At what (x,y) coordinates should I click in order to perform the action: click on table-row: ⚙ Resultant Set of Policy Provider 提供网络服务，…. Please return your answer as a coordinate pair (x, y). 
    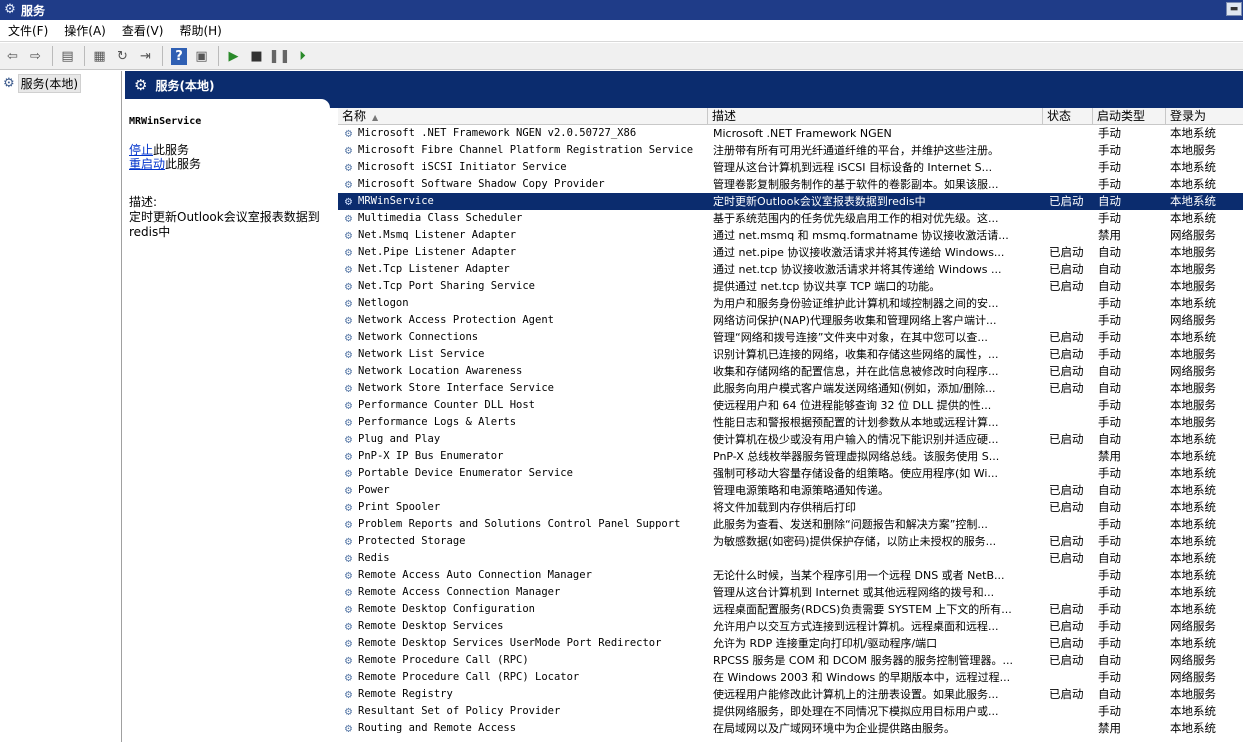
    Looking at the image, I should click on (790, 711).